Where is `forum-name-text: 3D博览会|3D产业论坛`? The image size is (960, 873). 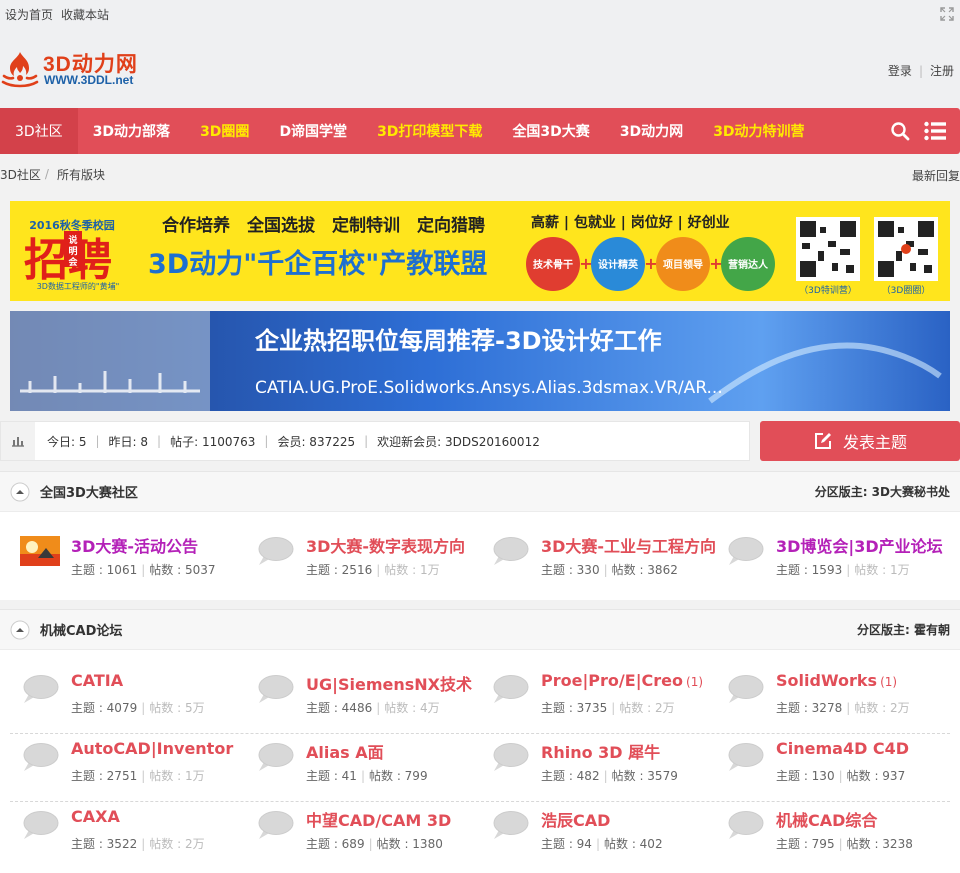
forum-name-text: 3D博览会|3D产业论坛 is located at coordinates (859, 546).